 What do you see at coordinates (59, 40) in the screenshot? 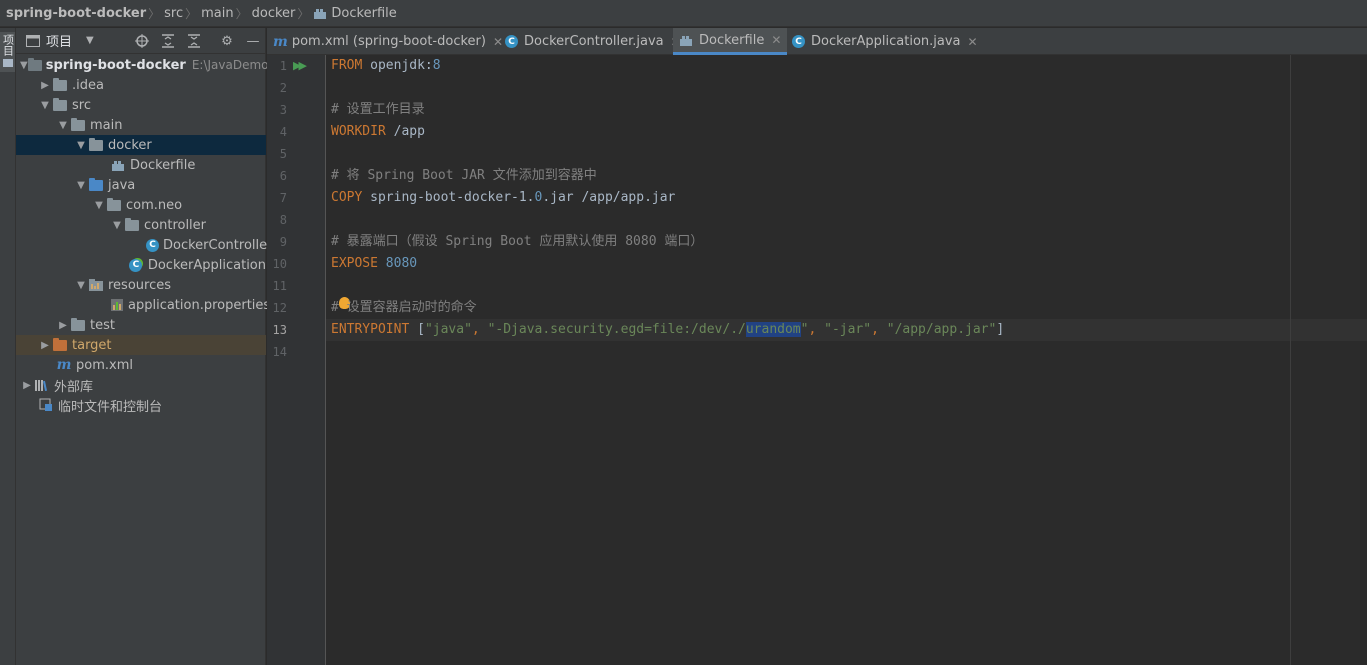
I see `project-view-title: 项目` at bounding box center [59, 40].